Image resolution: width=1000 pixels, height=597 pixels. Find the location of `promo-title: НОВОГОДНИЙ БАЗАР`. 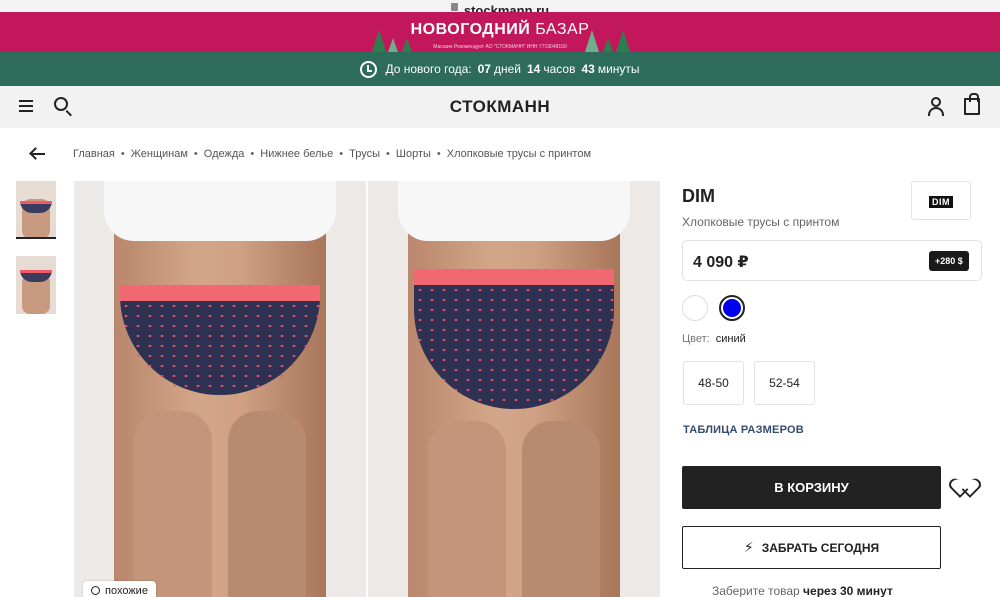

promo-title: НОВОГОДНИЙ БАЗАР is located at coordinates (500, 30).